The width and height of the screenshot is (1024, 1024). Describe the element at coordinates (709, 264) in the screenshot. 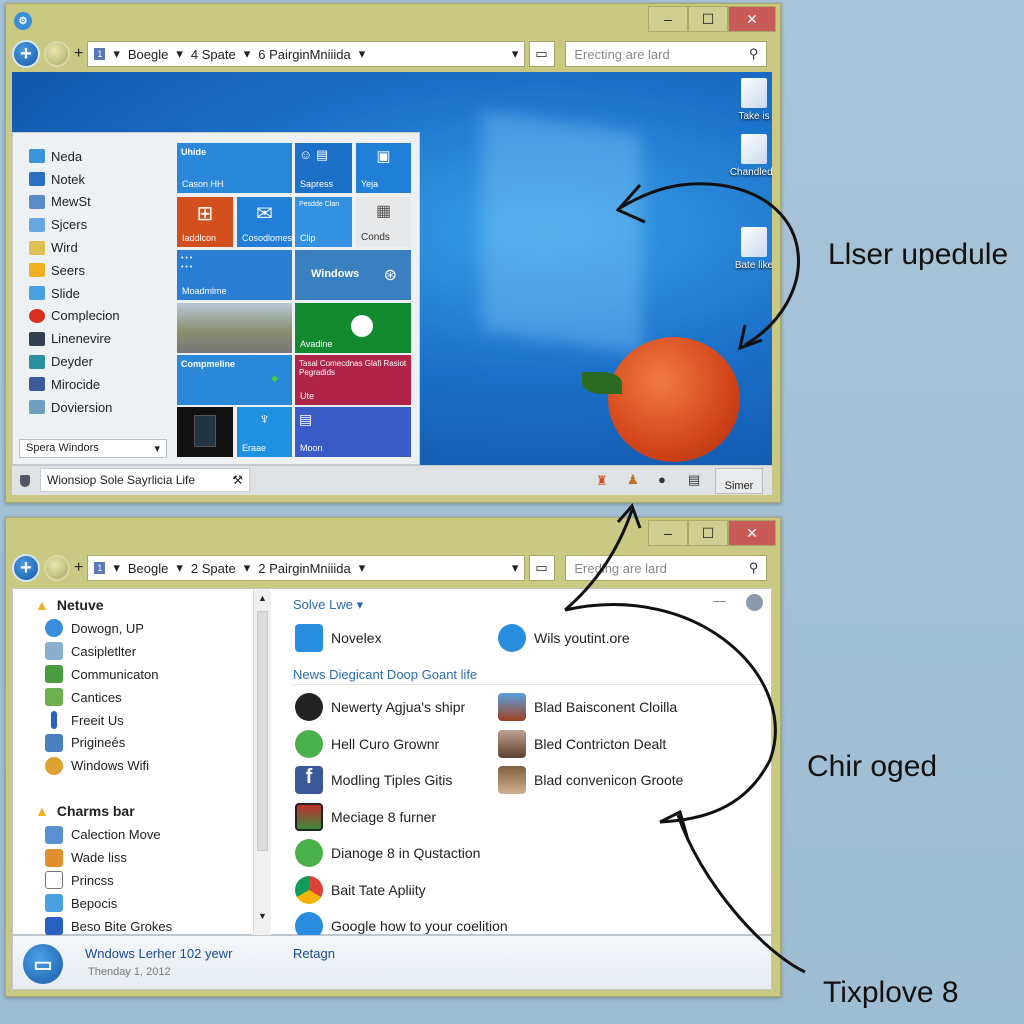

I see `arrow-user-update` at that location.